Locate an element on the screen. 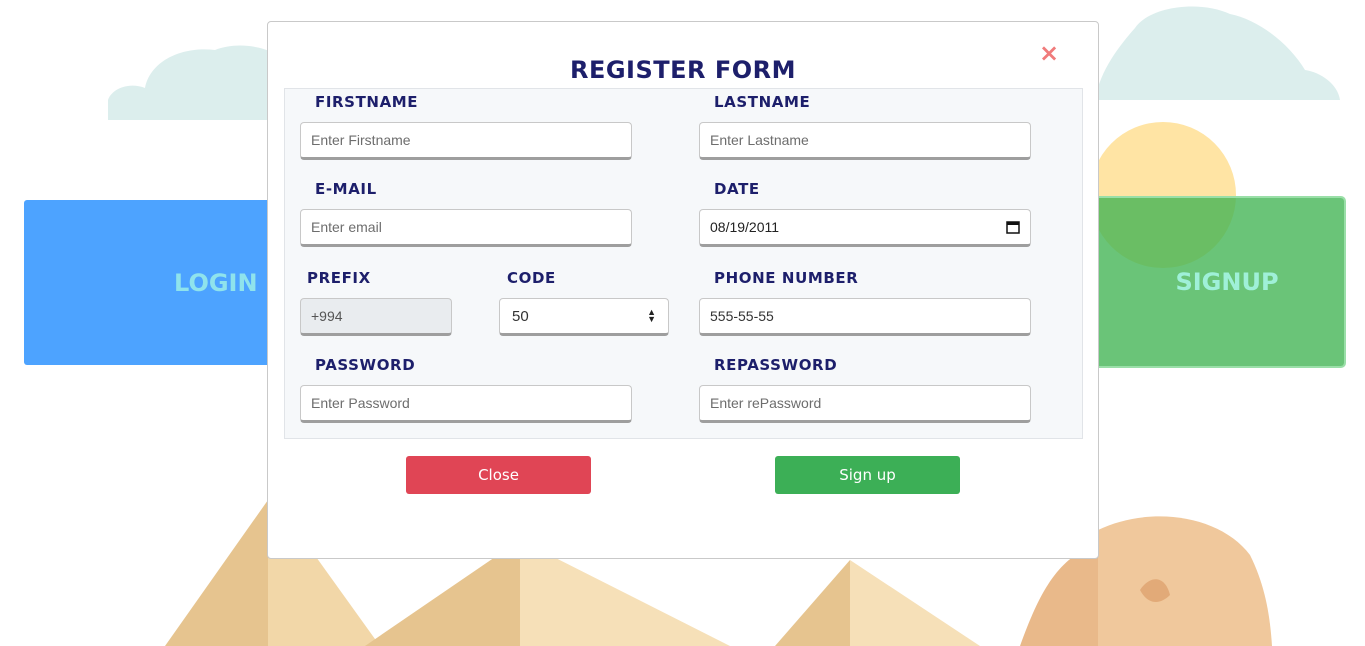 Image resolution: width=1365 pixels, height=646 pixels. repassword-label: REPASSWORD is located at coordinates (776, 365).